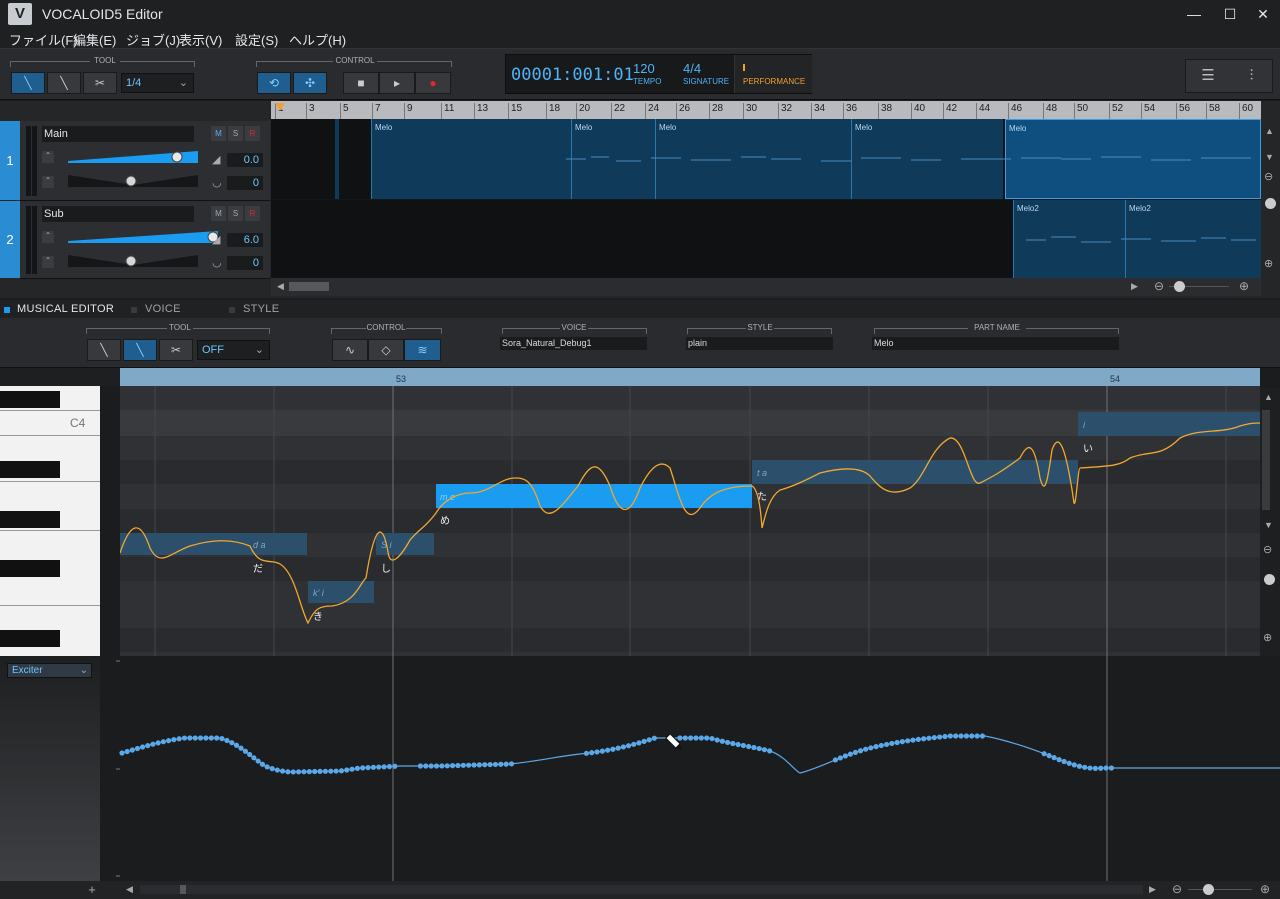  What do you see at coordinates (1269, 579) in the screenshot?
I see `vertical-zoom-knob` at bounding box center [1269, 579].